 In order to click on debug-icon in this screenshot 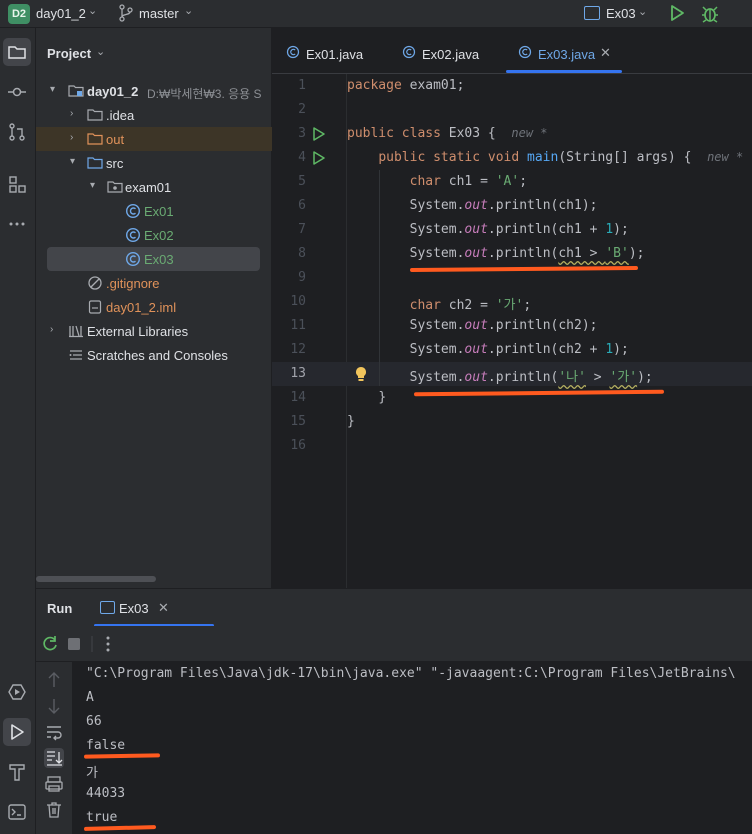, I will do `click(710, 14)`.